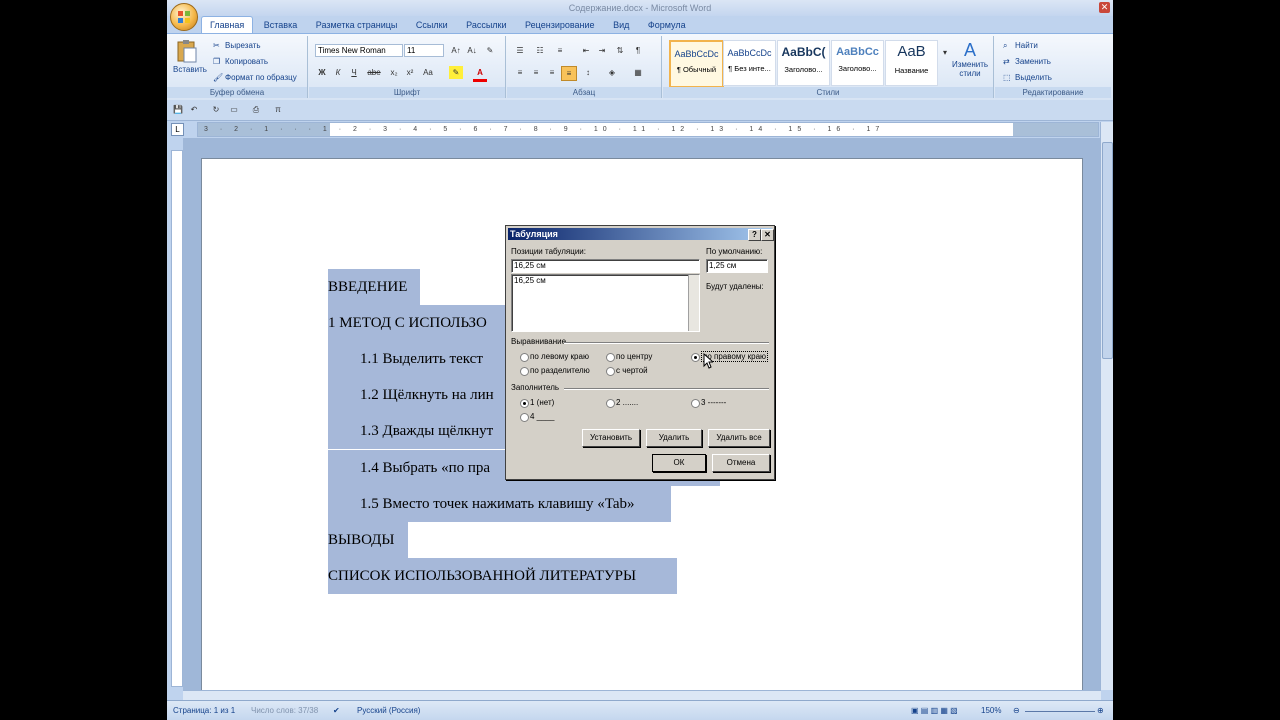 The height and width of the screenshot is (720, 1280). Describe the element at coordinates (1104, 7) in the screenshot. I see `close-window-icon: ✕` at that location.